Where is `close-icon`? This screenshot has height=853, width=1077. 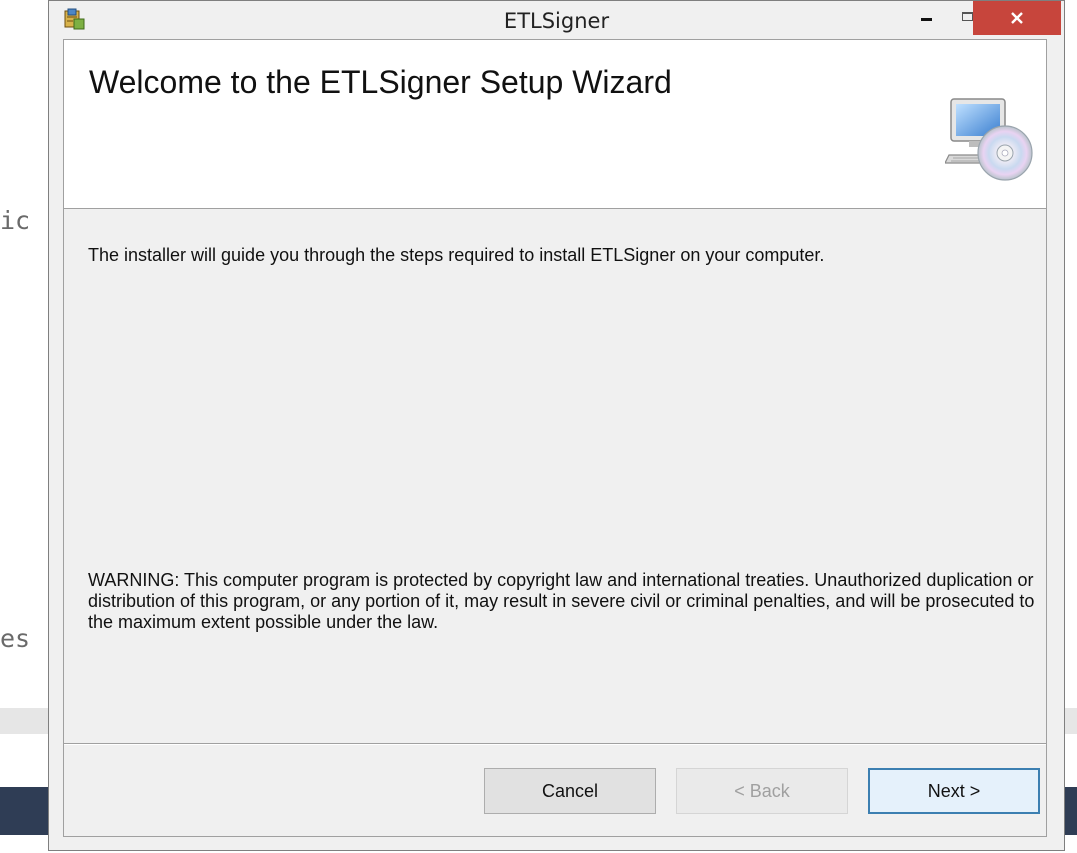 close-icon is located at coordinates (1017, 18).